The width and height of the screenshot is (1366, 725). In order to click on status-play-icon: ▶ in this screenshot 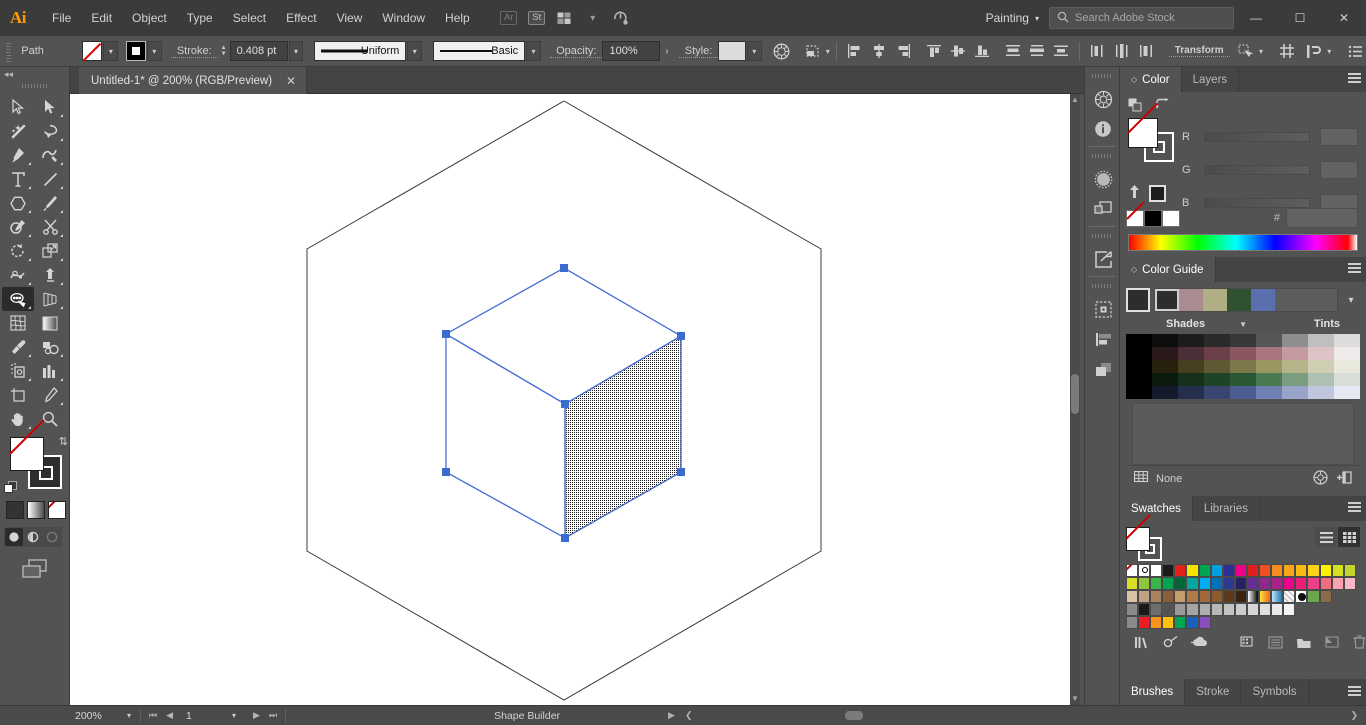, I will do `click(671, 715)`.